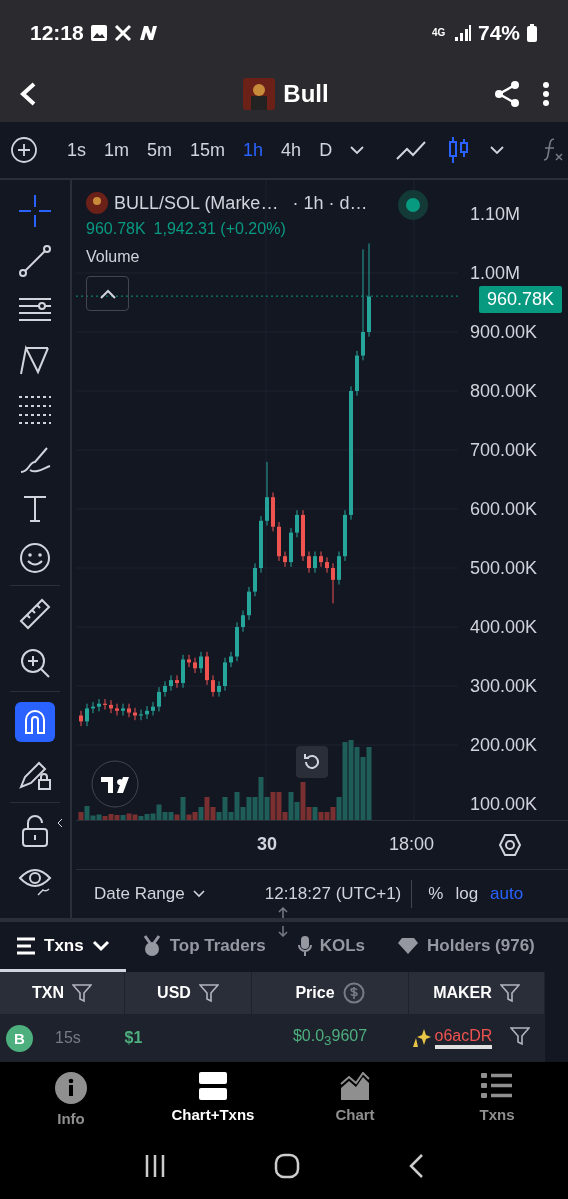  I want to click on price-axis-label: 500.00K, so click(504, 568).